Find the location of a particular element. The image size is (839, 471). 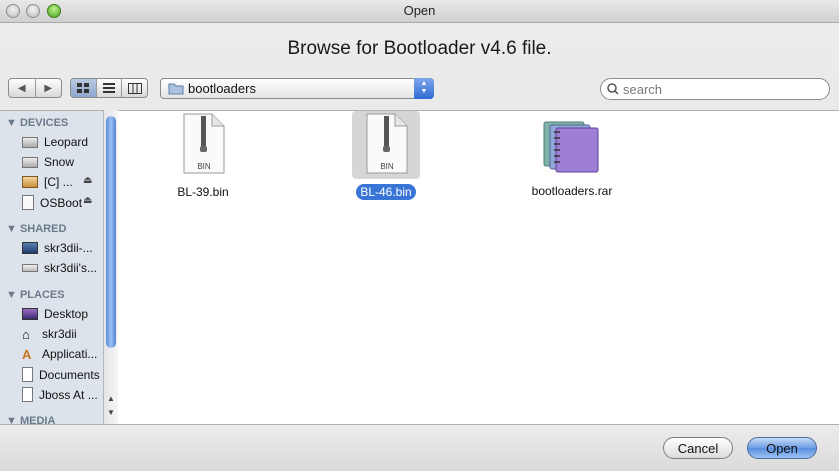

sidebar-item-desktop: Desktop is located at coordinates (55, 314).